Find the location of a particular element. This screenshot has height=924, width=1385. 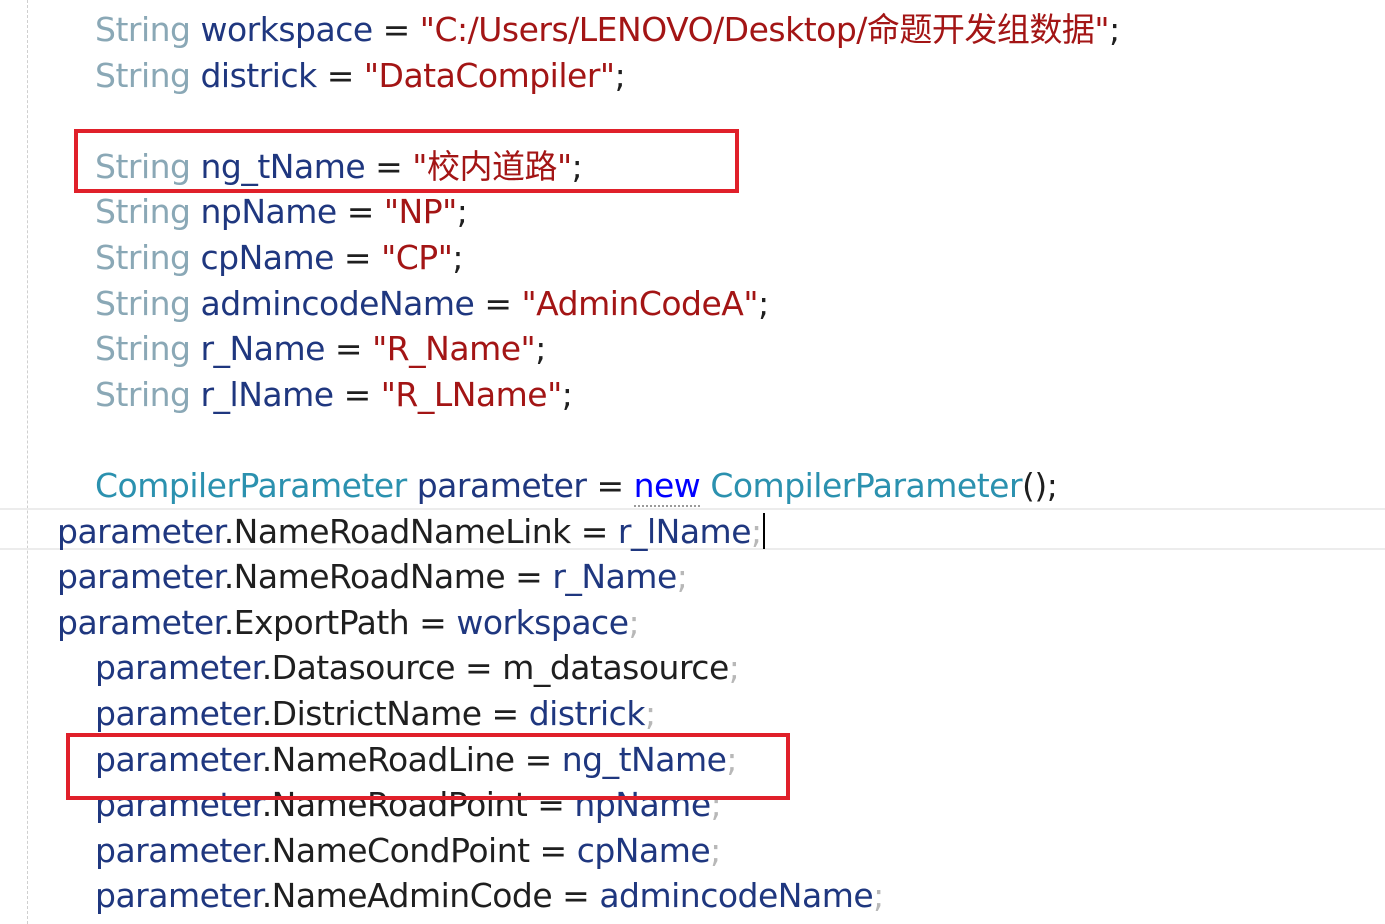

indent-guide is located at coordinates (27, 462).